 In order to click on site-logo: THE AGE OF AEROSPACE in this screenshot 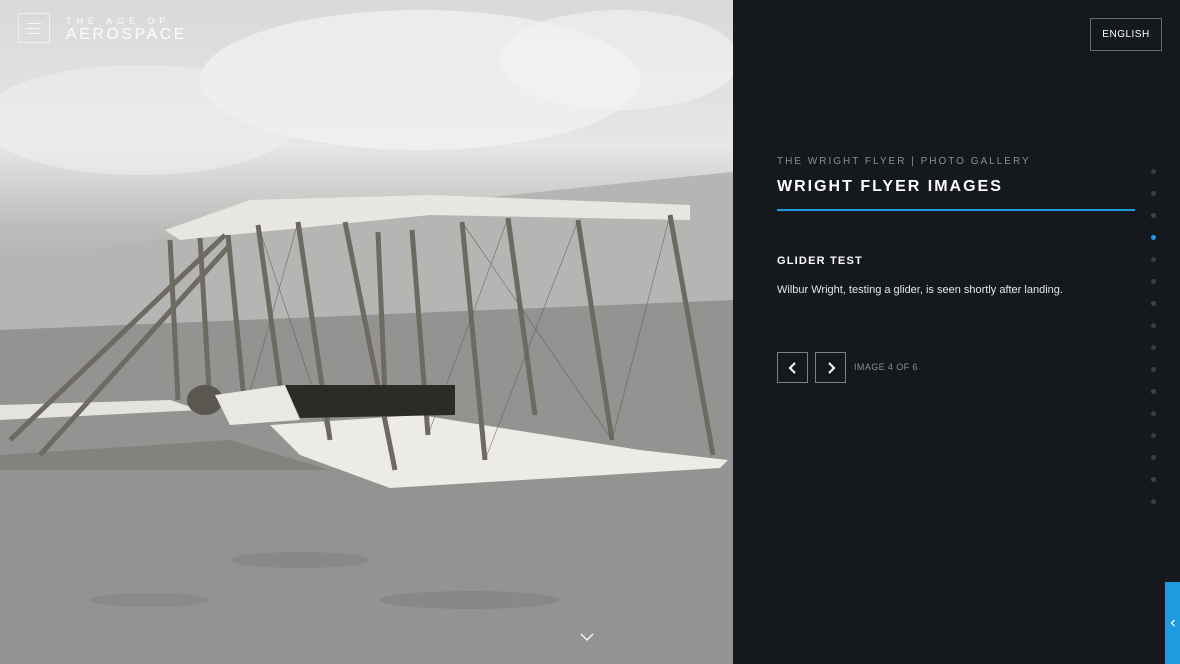, I will do `click(126, 30)`.